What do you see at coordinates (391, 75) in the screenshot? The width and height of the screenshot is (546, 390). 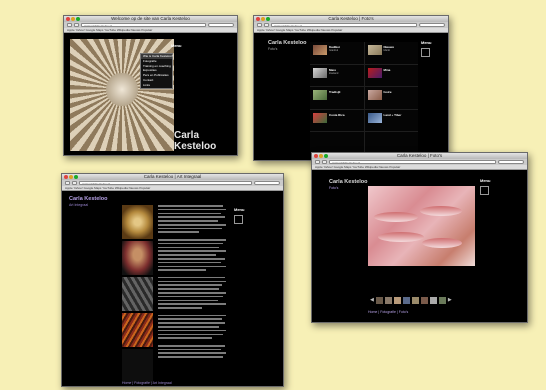 I see `album-cell: Mina` at bounding box center [391, 75].